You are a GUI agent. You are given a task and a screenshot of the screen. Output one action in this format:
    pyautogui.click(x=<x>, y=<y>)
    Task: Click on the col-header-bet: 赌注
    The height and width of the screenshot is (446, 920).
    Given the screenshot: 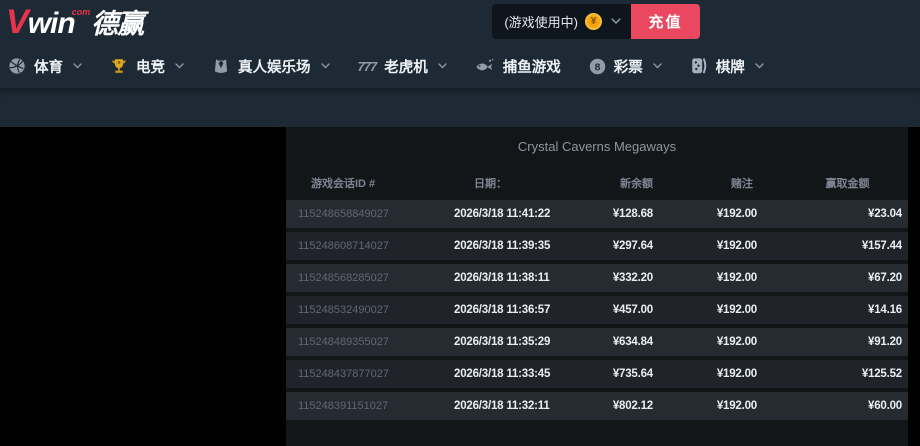 What is the action you would take?
    pyautogui.click(x=742, y=183)
    